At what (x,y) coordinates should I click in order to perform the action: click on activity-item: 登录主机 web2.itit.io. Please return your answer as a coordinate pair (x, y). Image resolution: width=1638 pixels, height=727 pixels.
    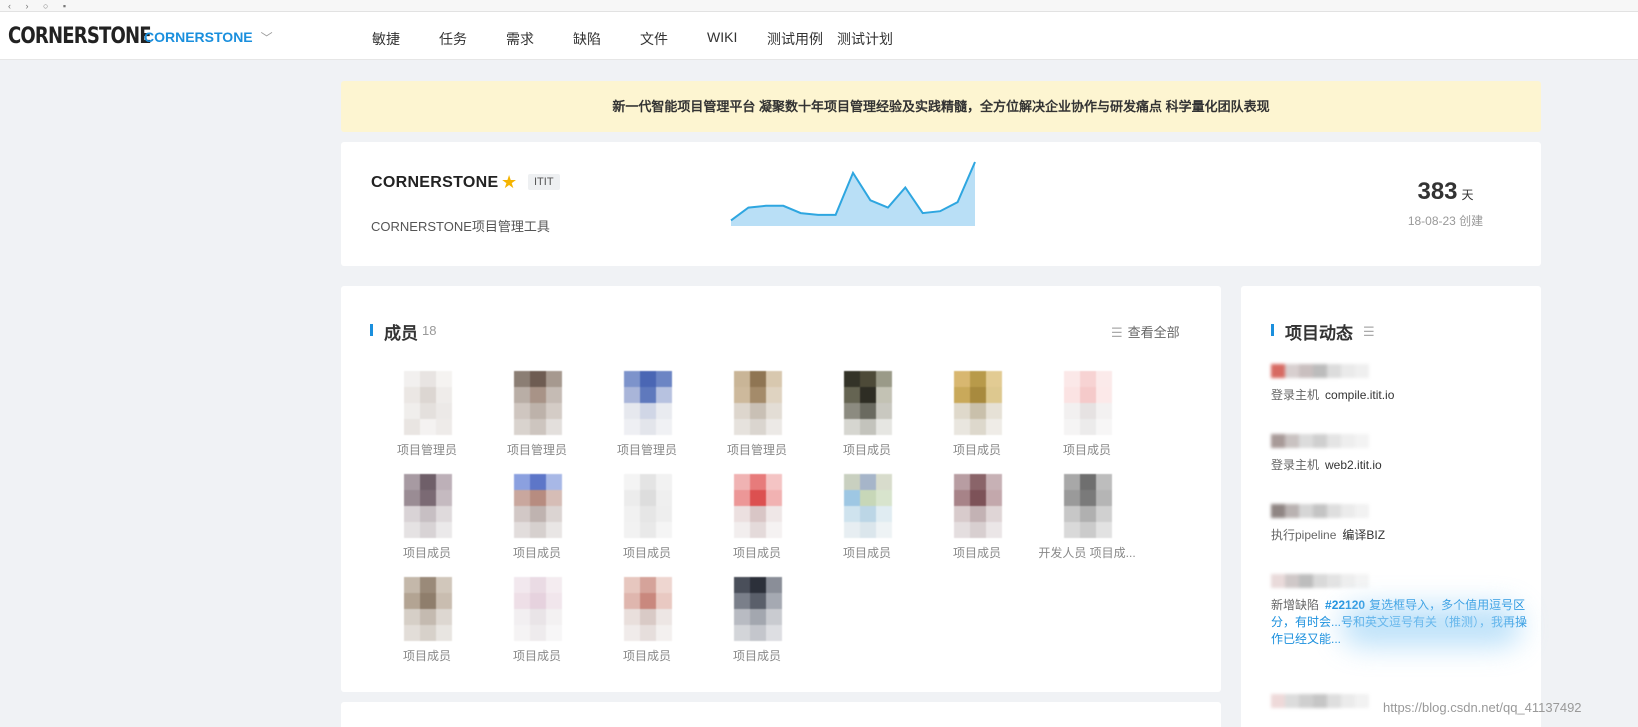
    Looking at the image, I should click on (1401, 454).